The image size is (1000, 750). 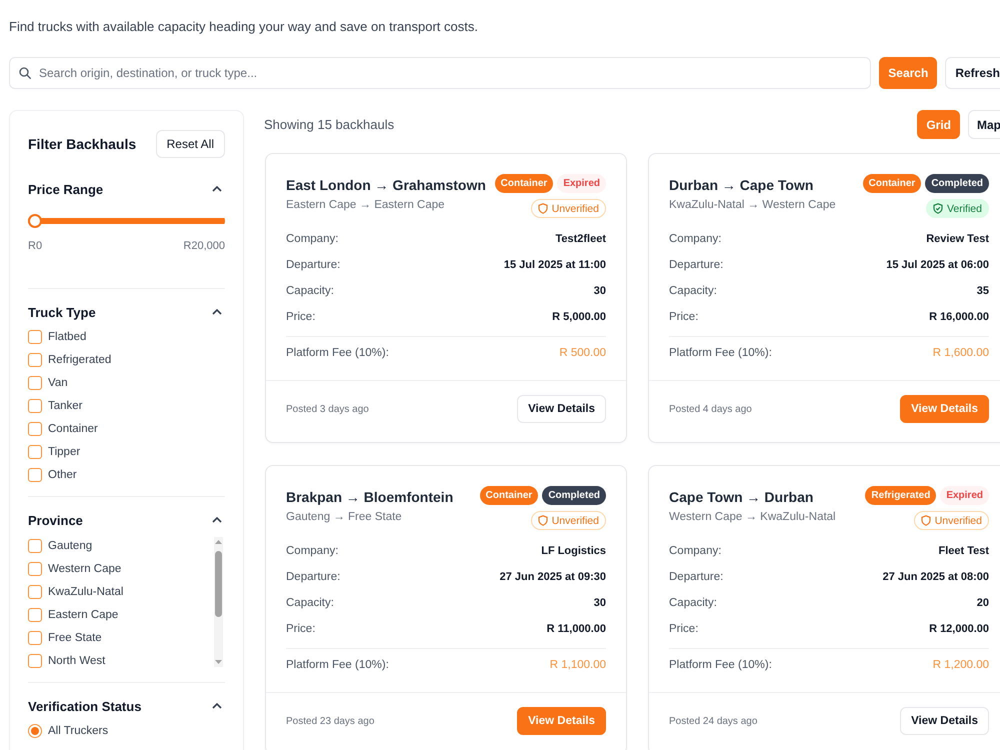 I want to click on province-route: Gauteng → Free State, so click(x=344, y=517).